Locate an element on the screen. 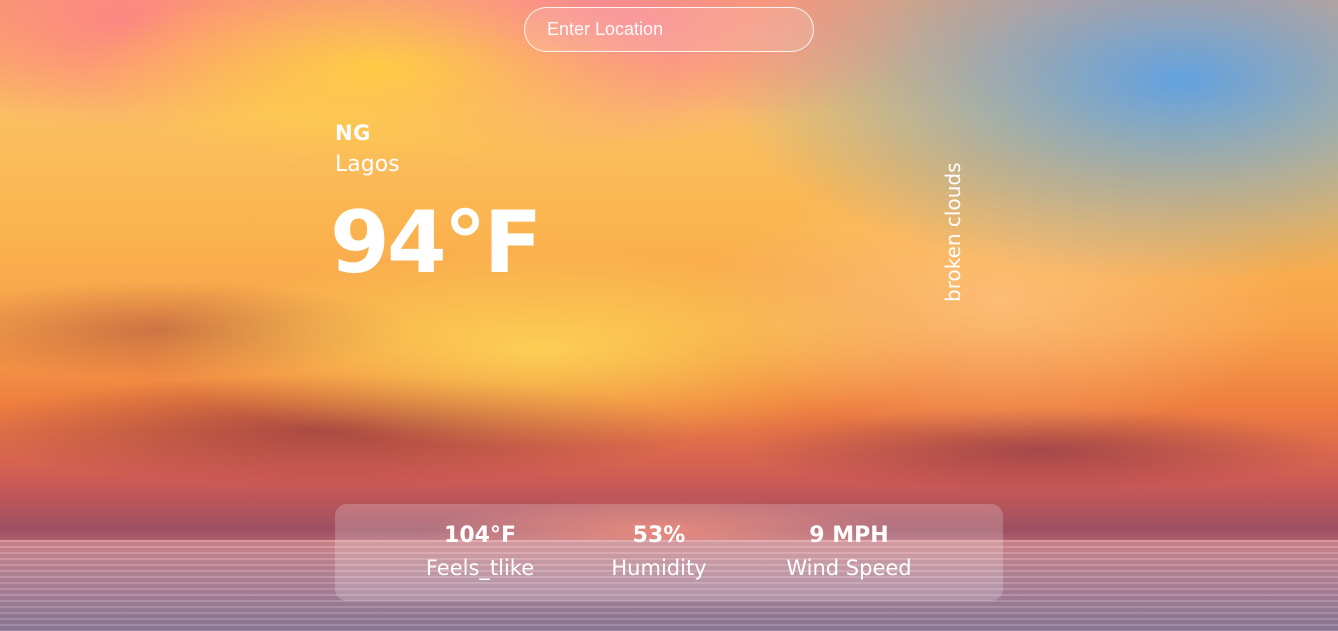 The width and height of the screenshot is (1338, 631). feels-like-value: 104°F is located at coordinates (480, 535).